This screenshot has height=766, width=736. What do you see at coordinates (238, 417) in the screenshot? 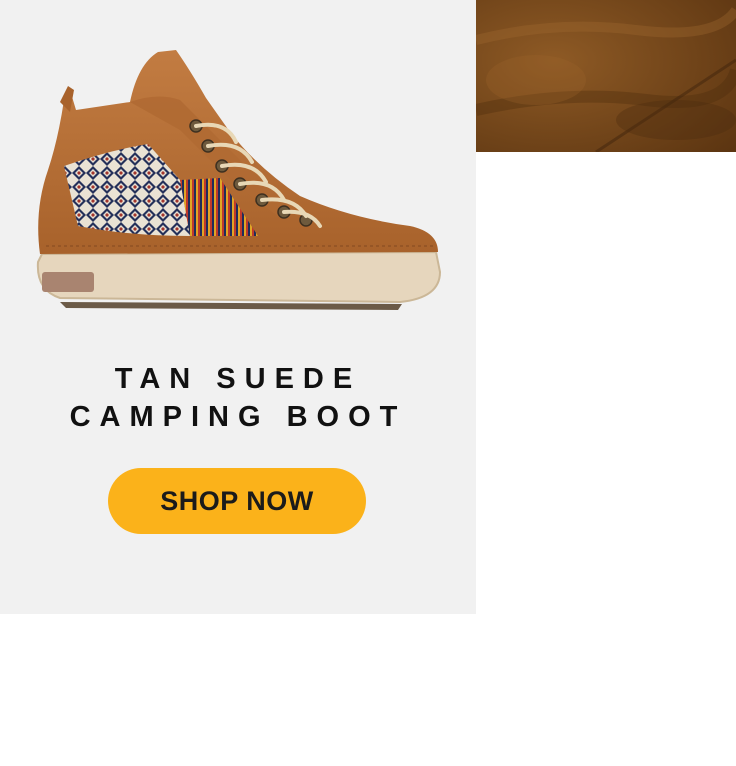
I see `product-title-line-2: CAMPING BOOT` at bounding box center [238, 417].